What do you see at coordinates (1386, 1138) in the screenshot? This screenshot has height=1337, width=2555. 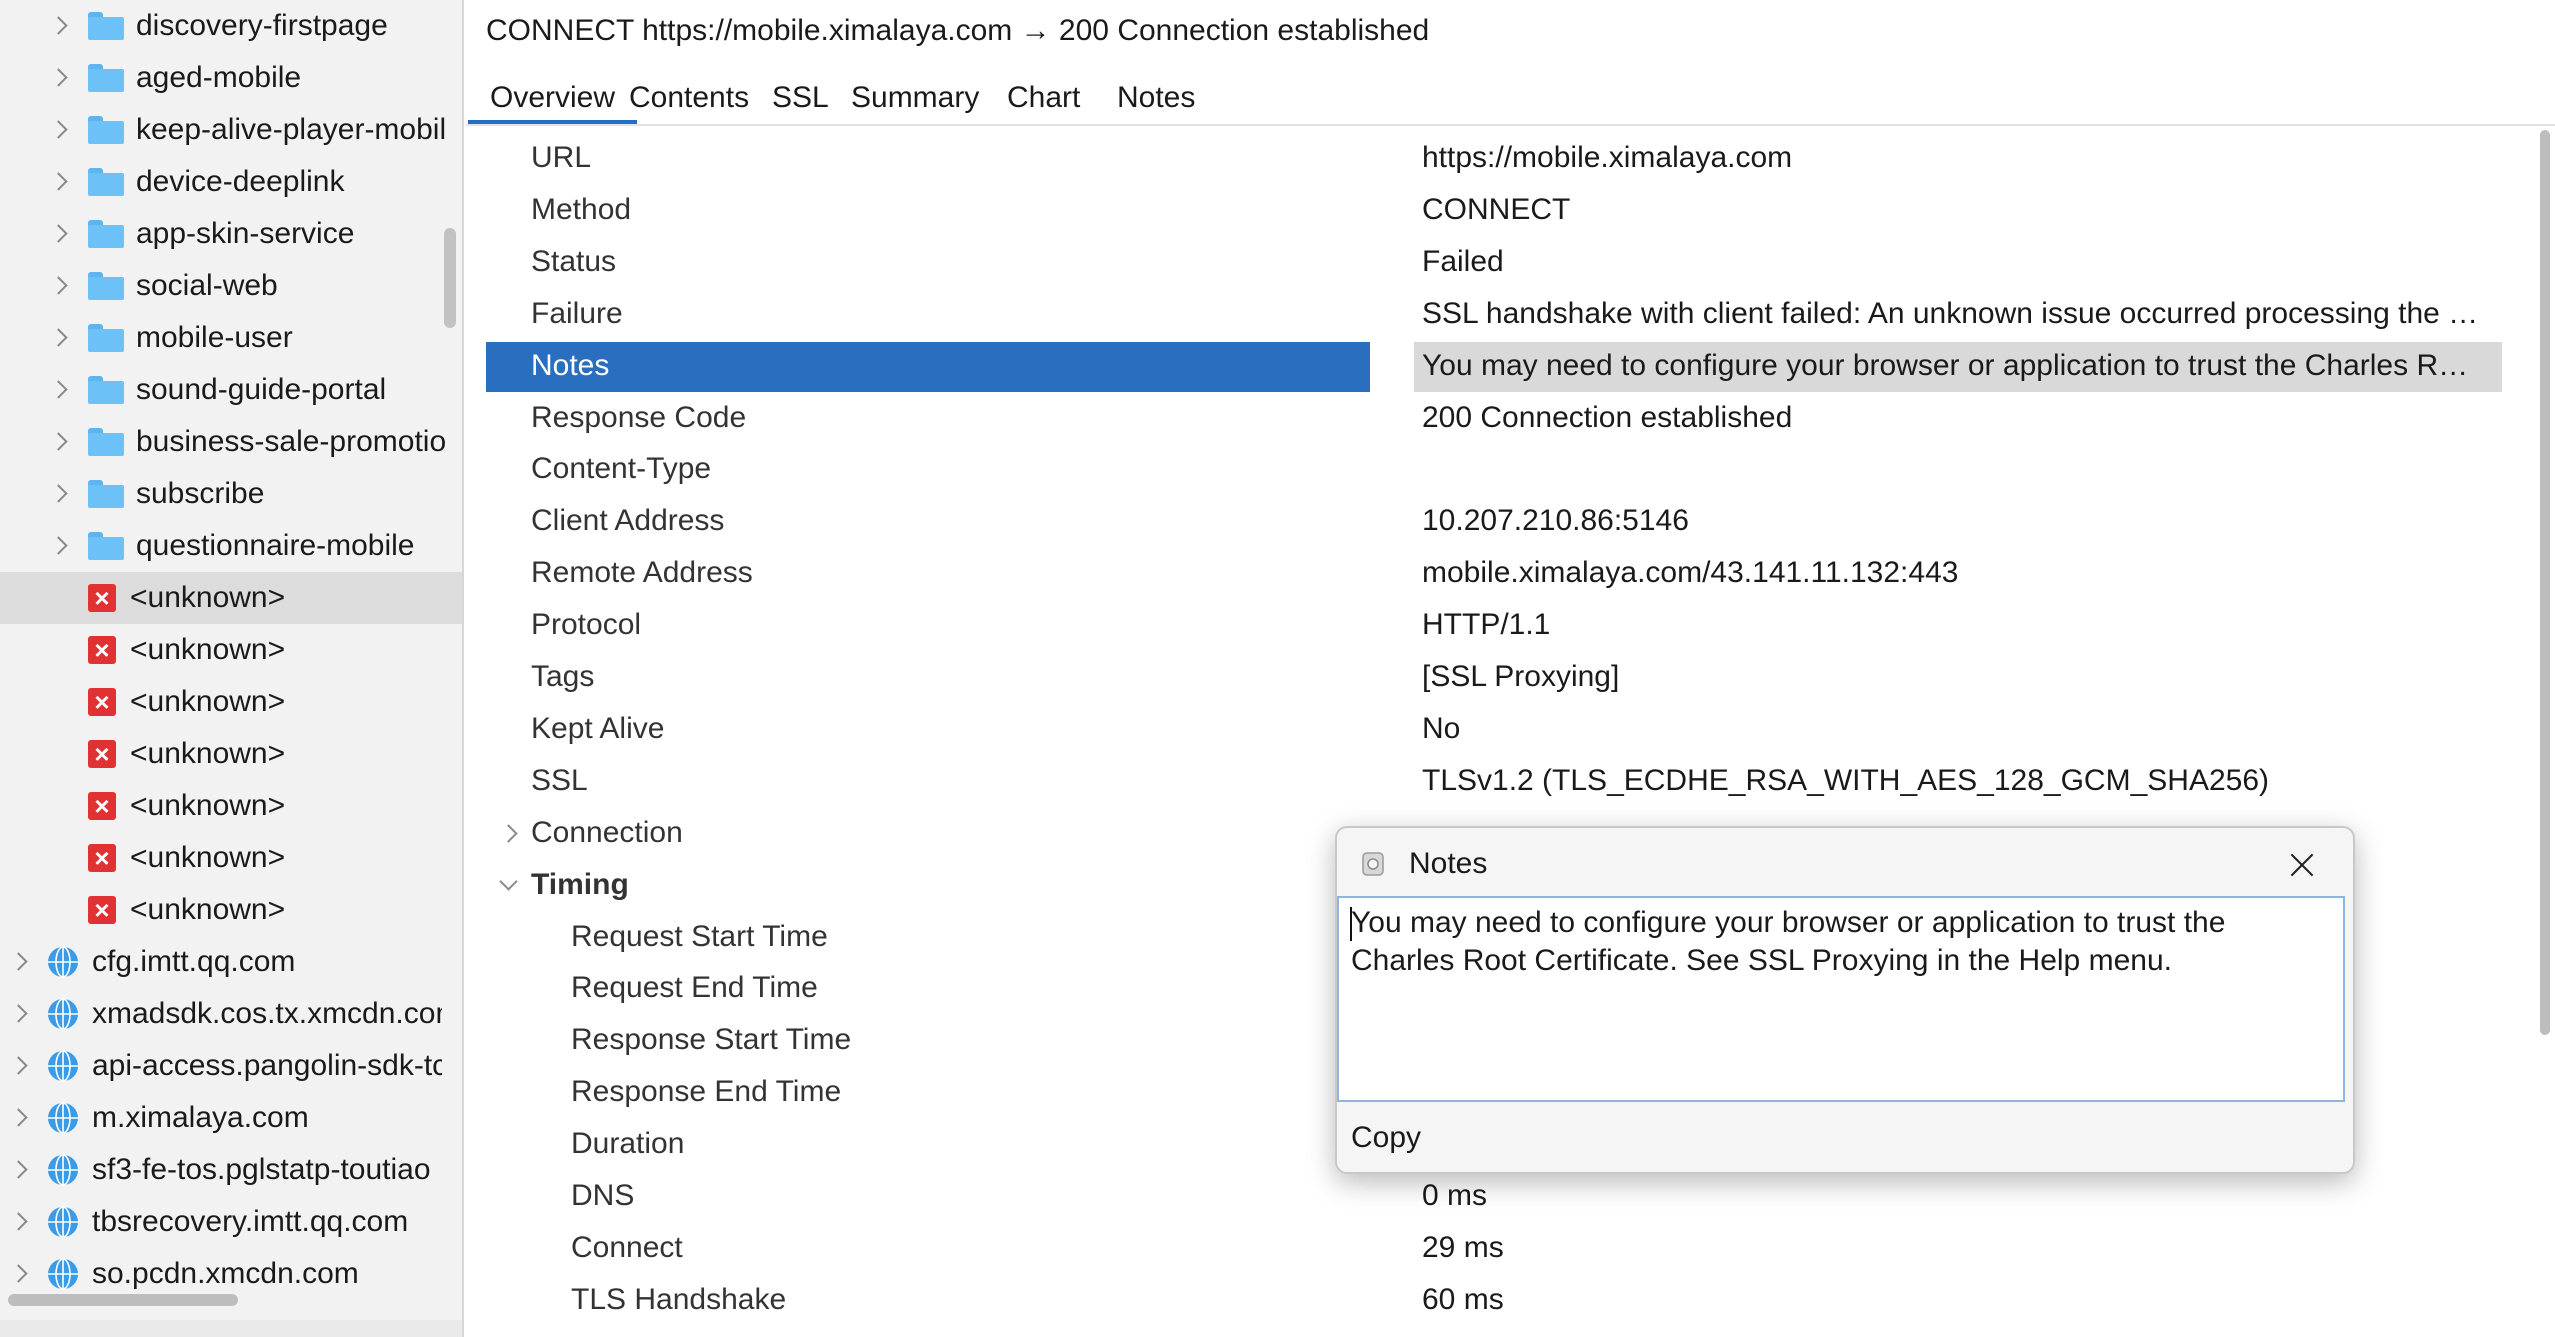 I see `copy-button: Copy` at bounding box center [1386, 1138].